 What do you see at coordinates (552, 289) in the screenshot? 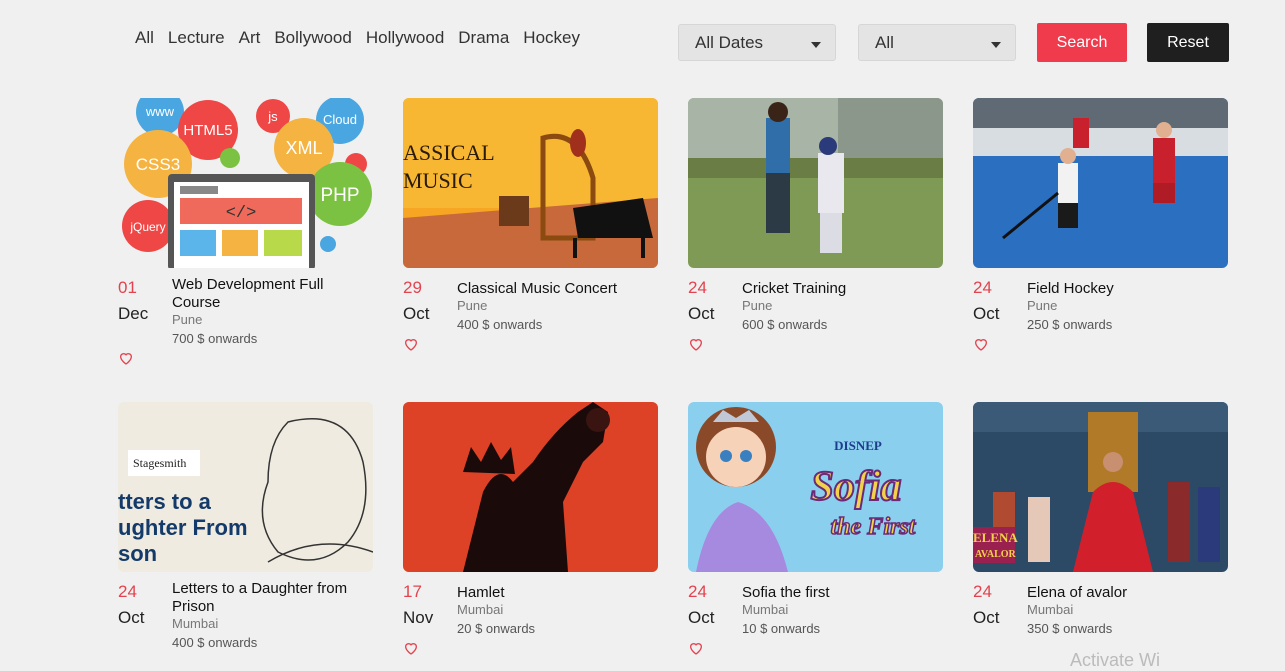
I see `event-title: Classical Music Concert` at bounding box center [552, 289].